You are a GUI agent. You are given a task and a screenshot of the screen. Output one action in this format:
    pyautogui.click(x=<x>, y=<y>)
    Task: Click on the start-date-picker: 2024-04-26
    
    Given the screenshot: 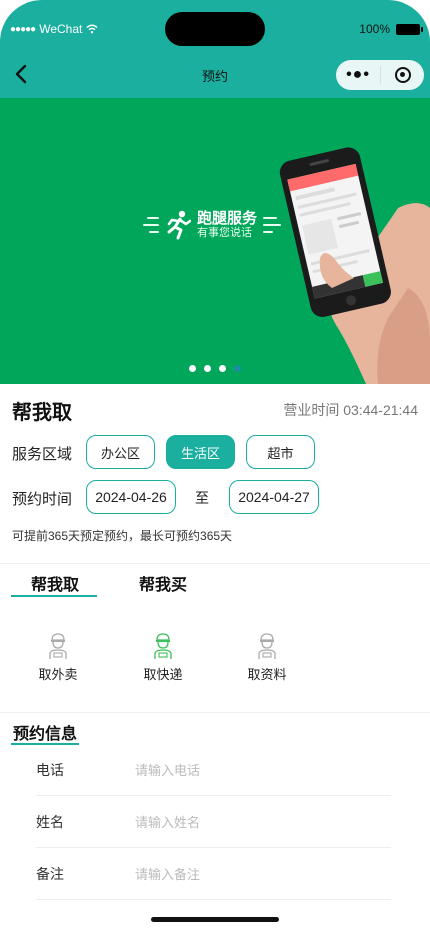 What is the action you would take?
    pyautogui.click(x=131, y=497)
    